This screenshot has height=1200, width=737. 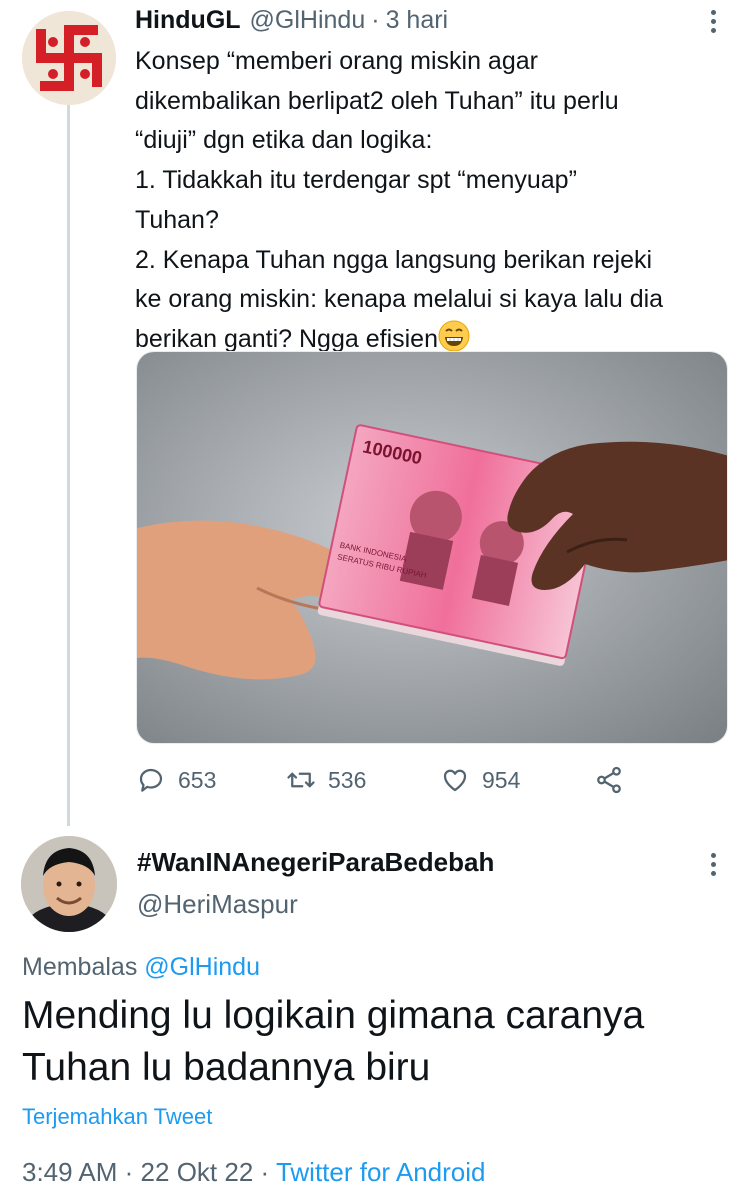 I want to click on replying-to: Membalas @GlHindu, so click(x=141, y=967).